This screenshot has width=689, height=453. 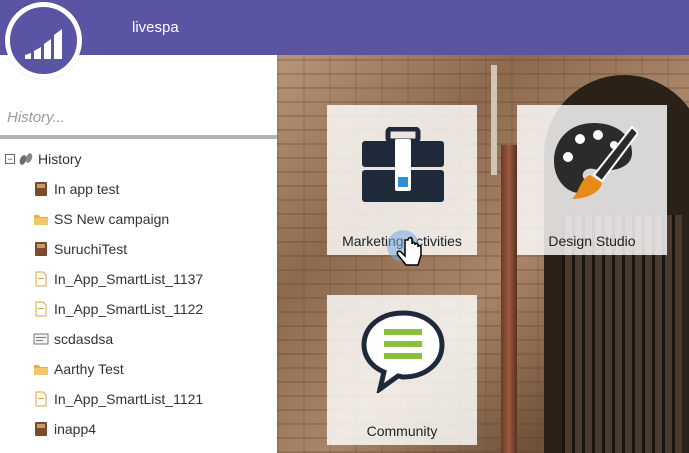 I want to click on workspace-name: livespa, so click(x=155, y=27).